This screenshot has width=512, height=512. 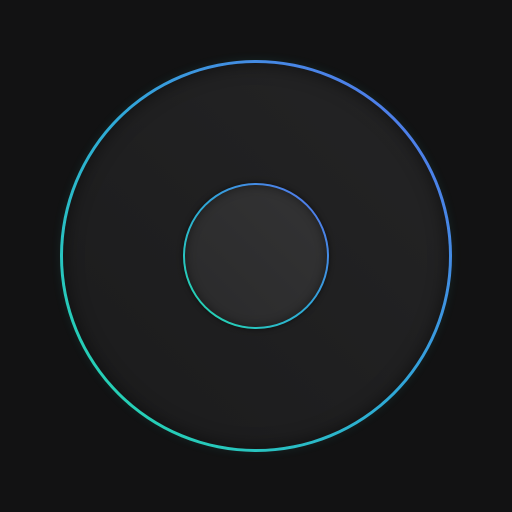 I want to click on dial-center-button, so click(x=256, y=256).